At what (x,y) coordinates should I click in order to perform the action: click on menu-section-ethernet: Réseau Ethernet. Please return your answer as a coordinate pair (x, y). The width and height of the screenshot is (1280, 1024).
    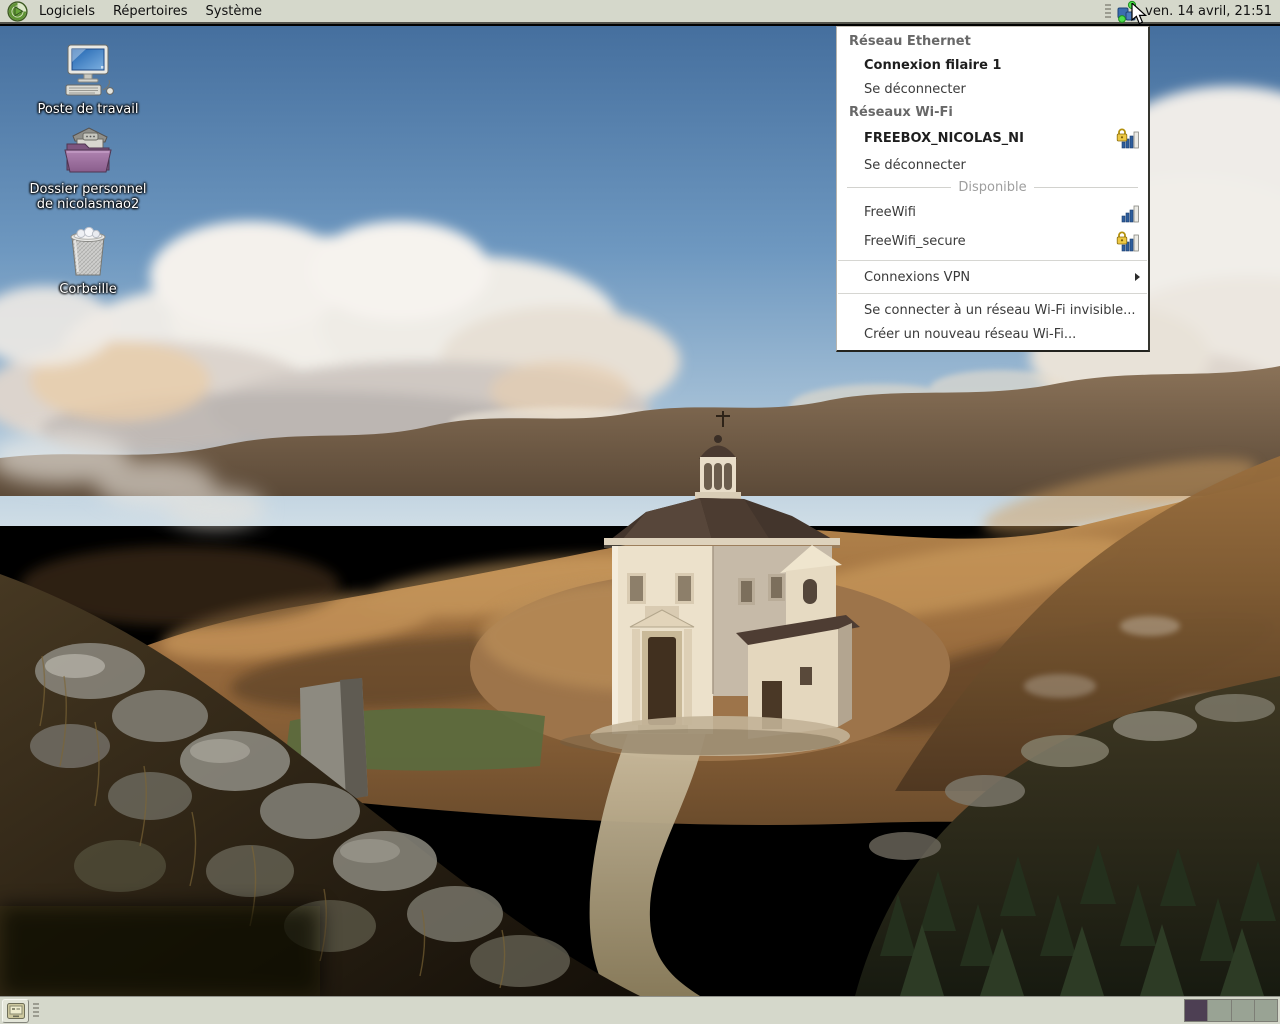
    Looking at the image, I should click on (910, 41).